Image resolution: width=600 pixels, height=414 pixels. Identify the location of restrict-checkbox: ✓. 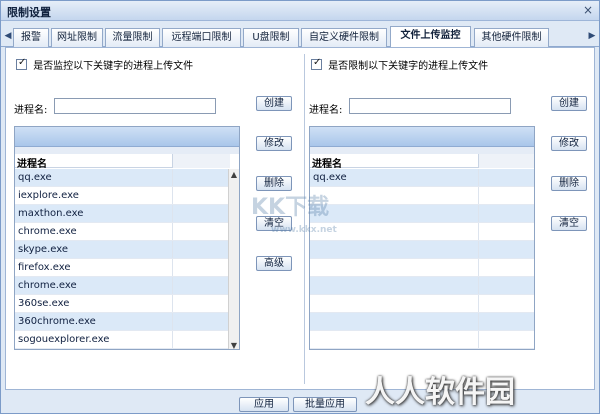
(316, 63).